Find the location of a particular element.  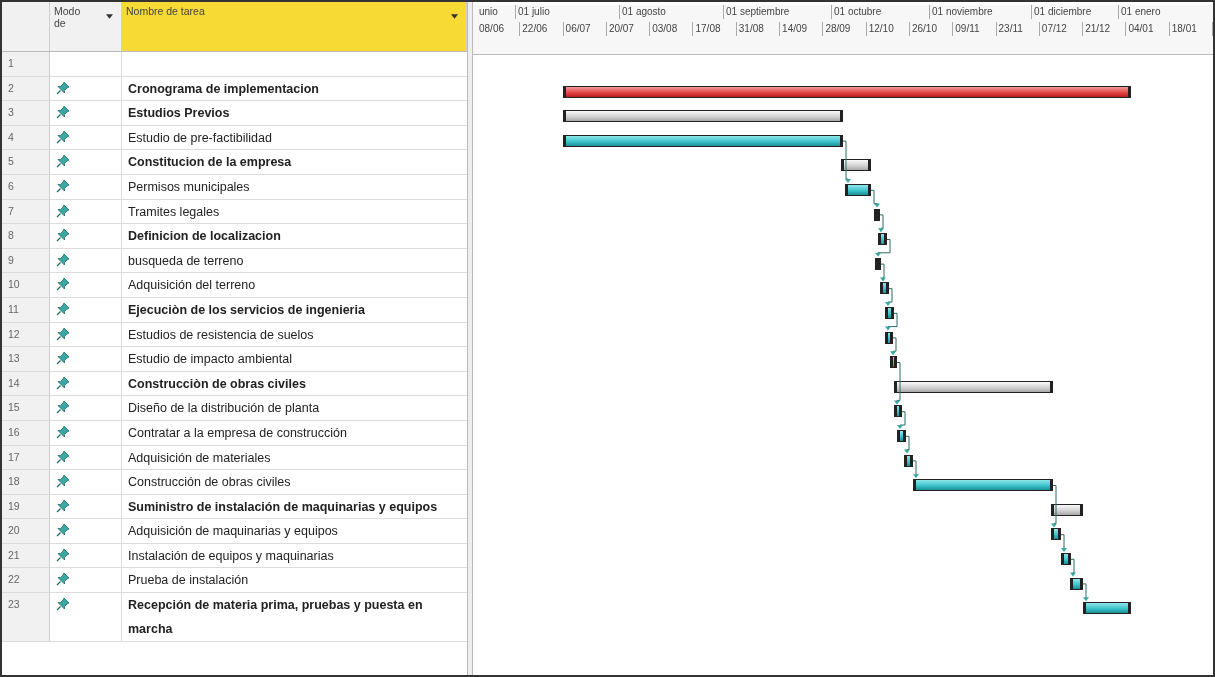

row-number: 23 is located at coordinates (26, 618).